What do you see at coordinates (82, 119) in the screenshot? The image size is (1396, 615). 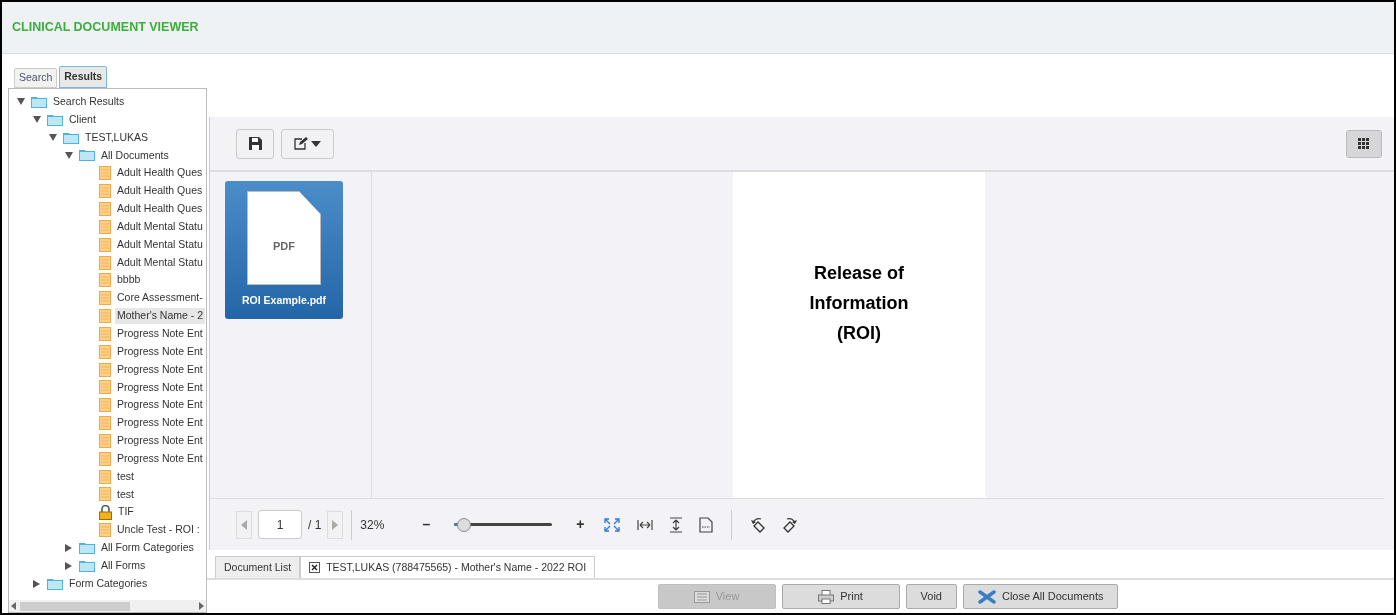 I see `tree-item: Client` at bounding box center [82, 119].